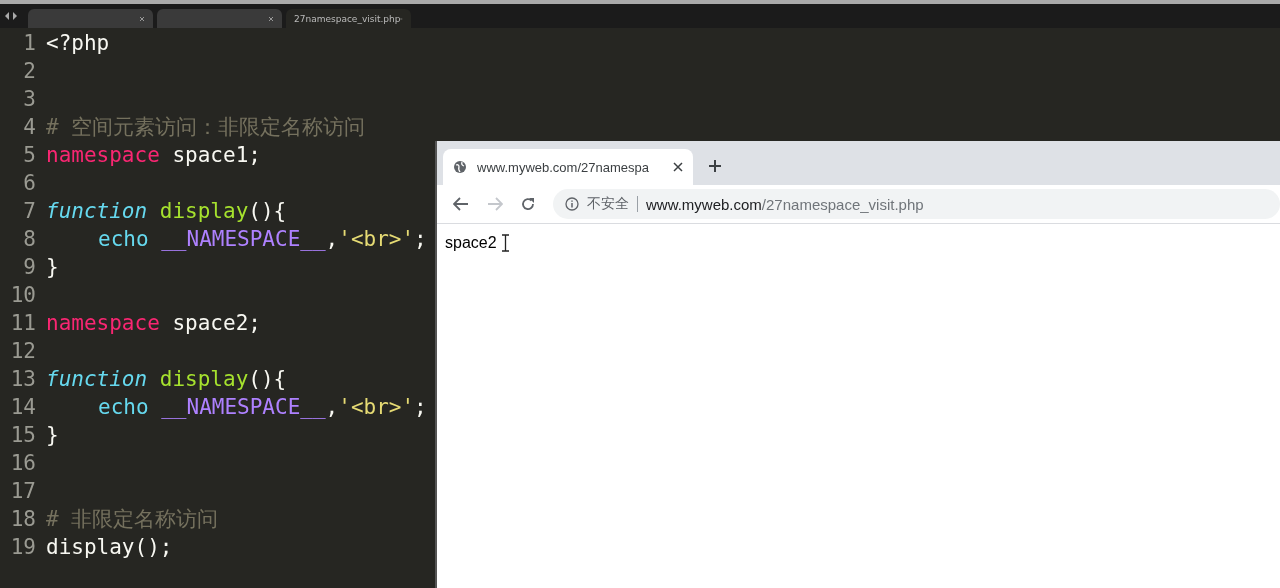  I want to click on code-line: display();, so click(109, 547).